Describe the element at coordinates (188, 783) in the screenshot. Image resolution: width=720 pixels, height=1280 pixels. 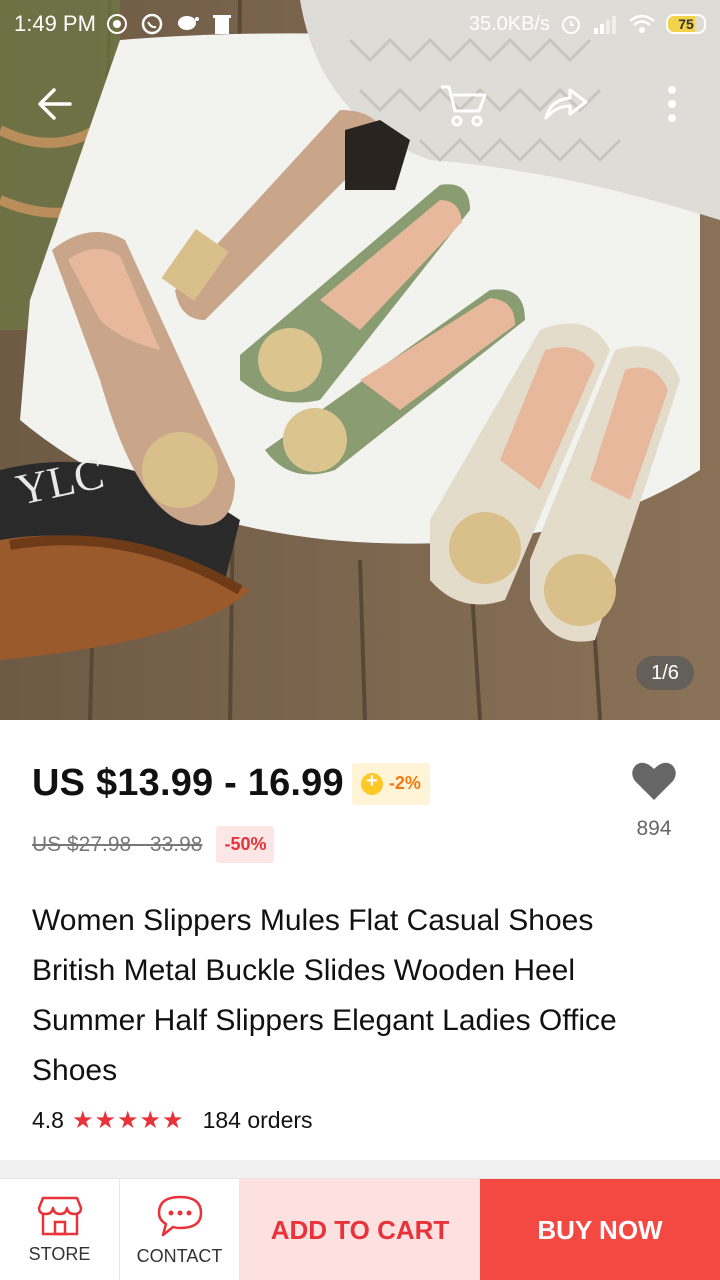
I see `current-price: US $13.99 - 16.99` at that location.